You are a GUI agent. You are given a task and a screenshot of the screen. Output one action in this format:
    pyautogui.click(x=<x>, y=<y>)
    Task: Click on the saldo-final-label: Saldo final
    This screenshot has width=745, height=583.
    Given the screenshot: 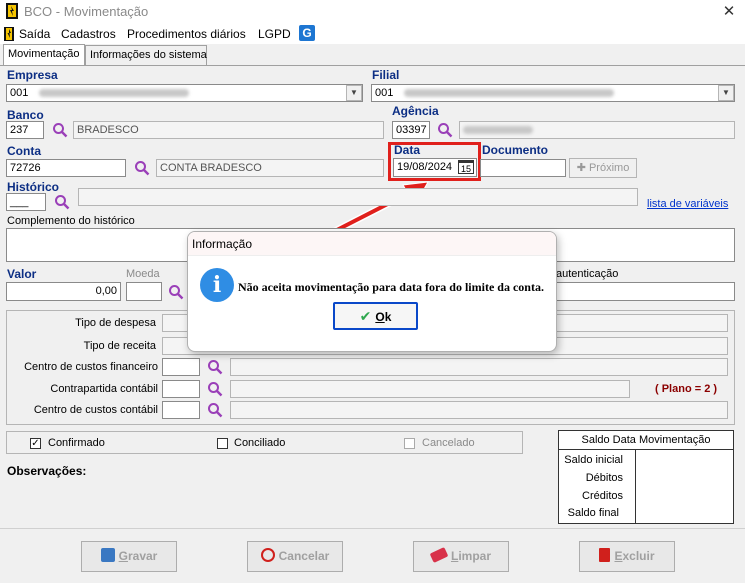 What is the action you would take?
    pyautogui.click(x=593, y=513)
    